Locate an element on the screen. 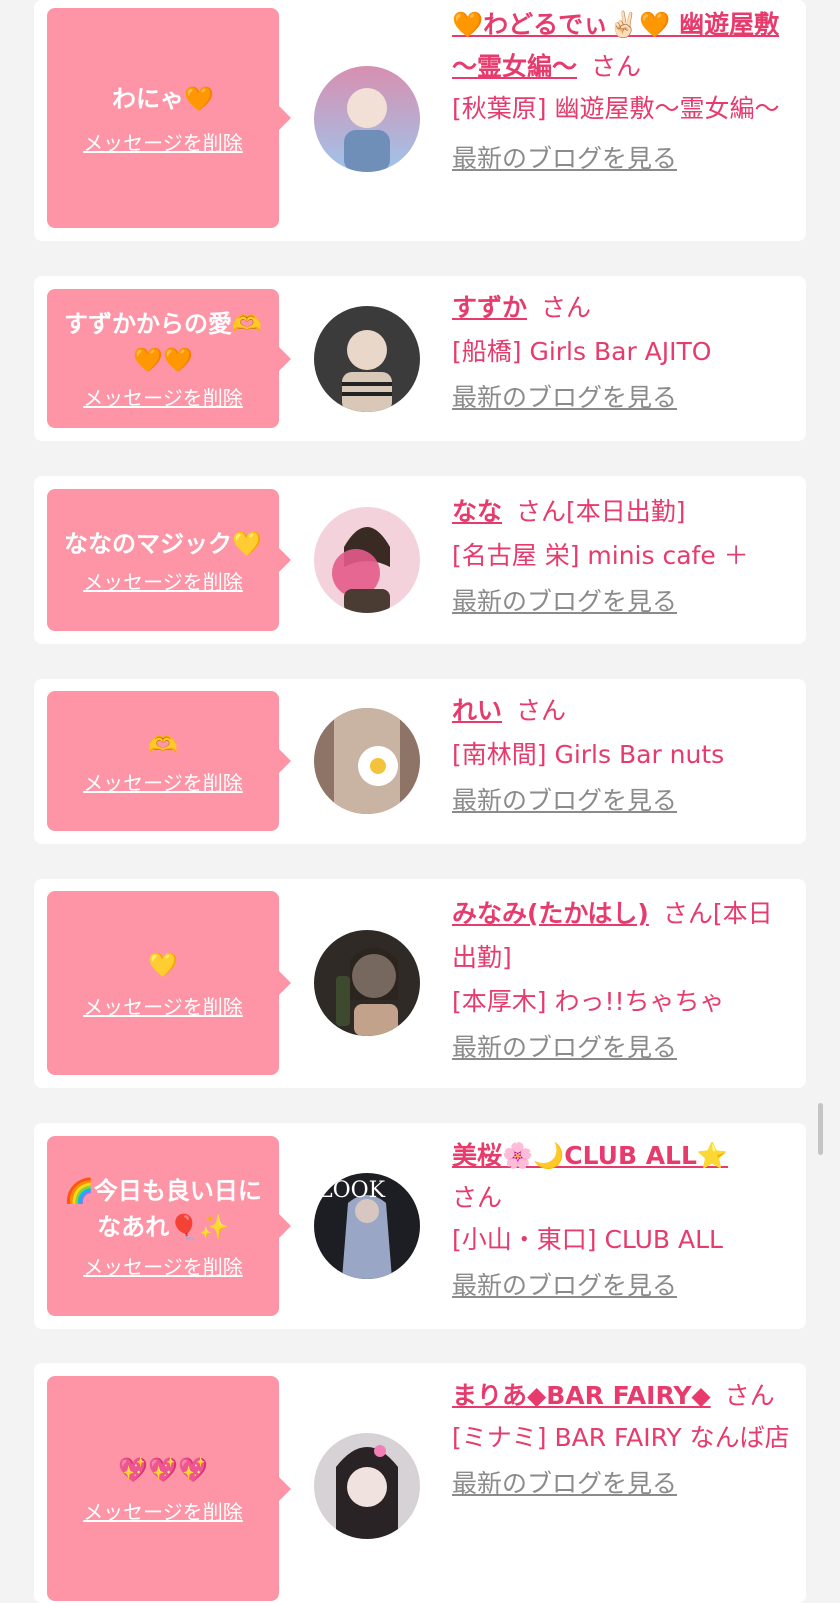  cast-name-link: すずか is located at coordinates (489, 307).